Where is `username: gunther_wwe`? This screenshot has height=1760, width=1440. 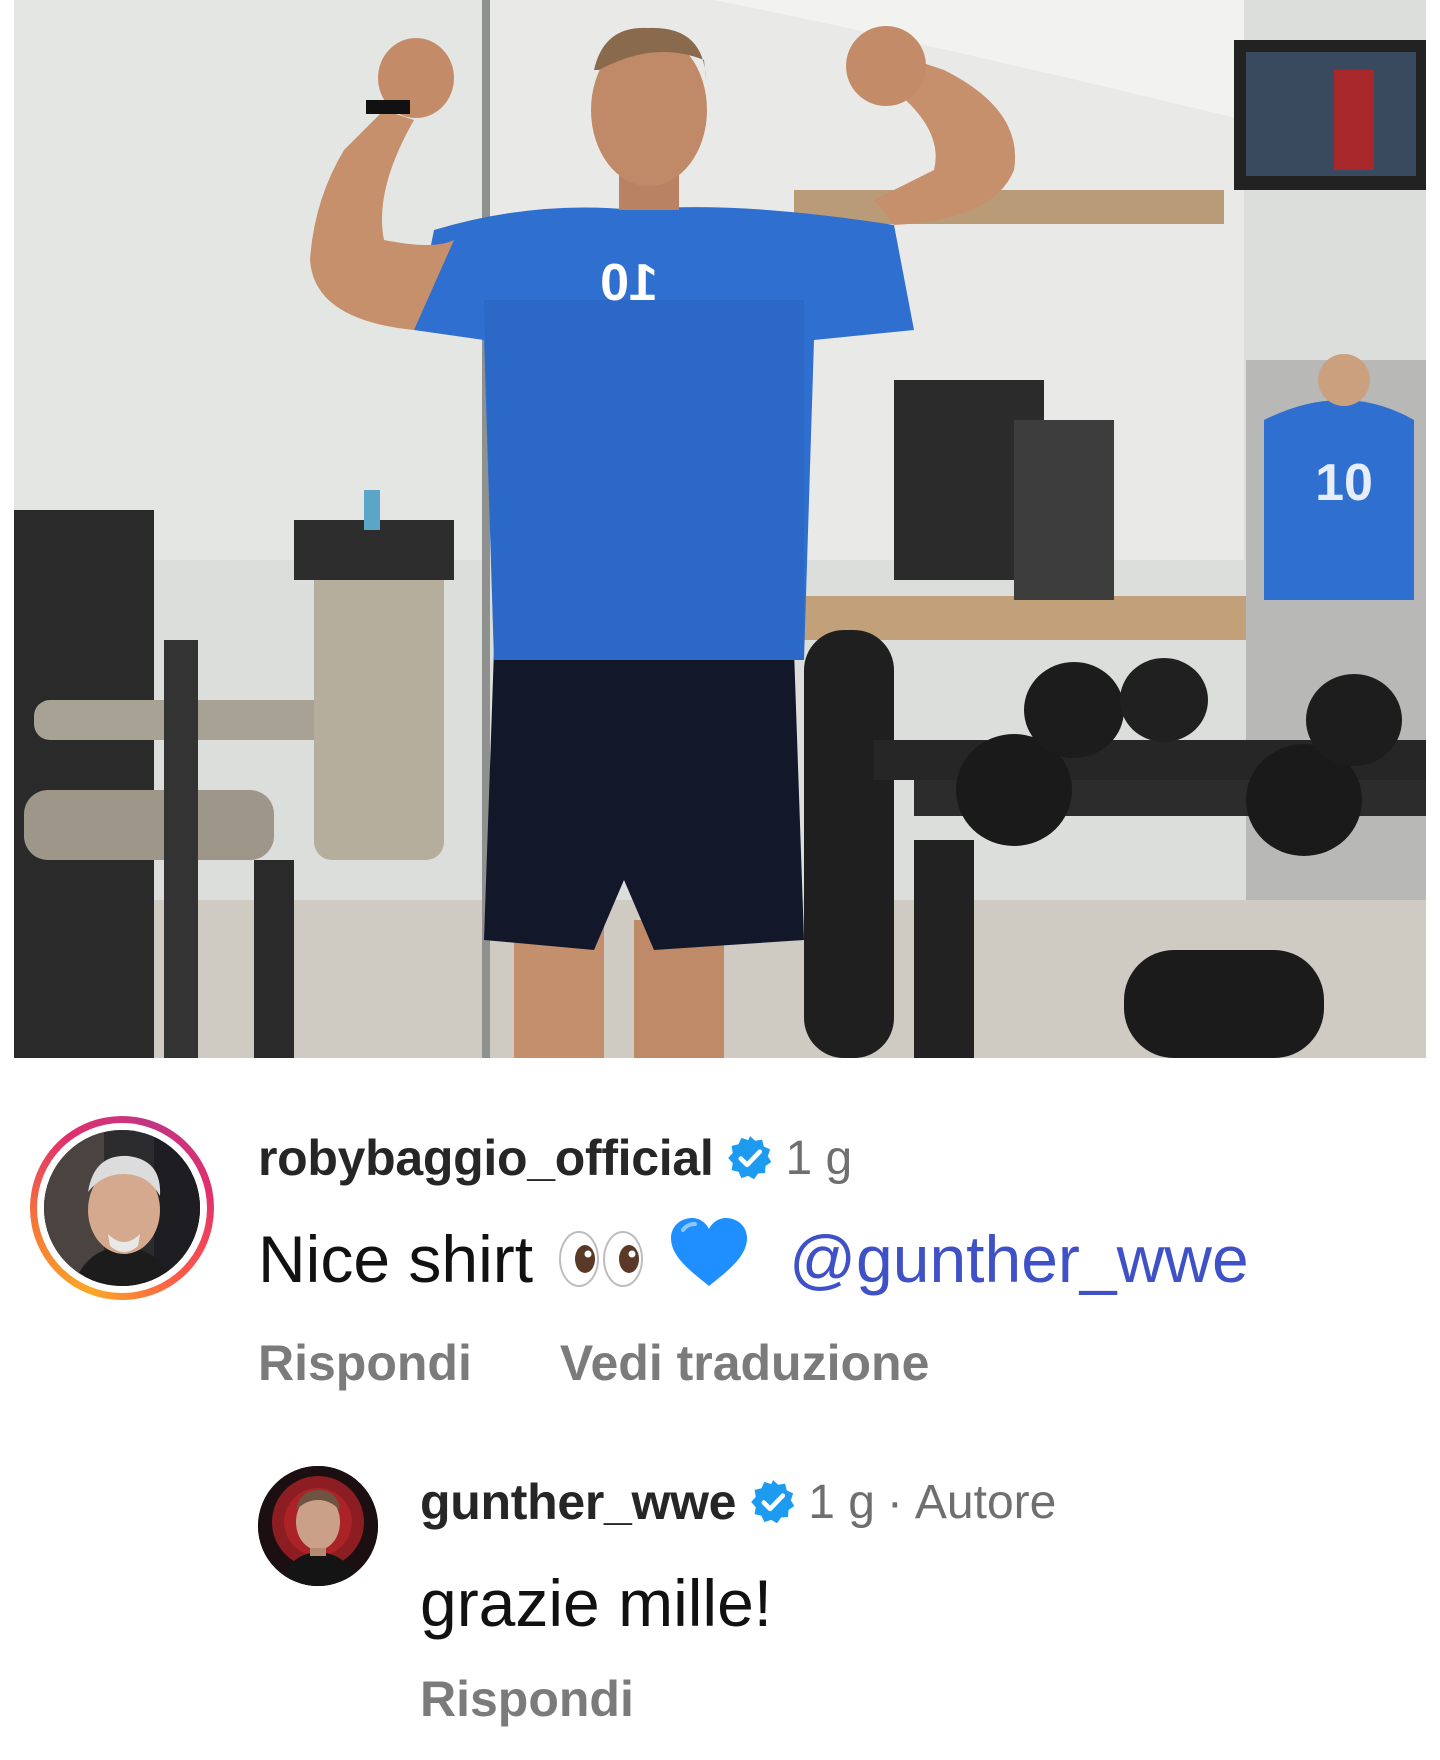 username: gunther_wwe is located at coordinates (578, 1502).